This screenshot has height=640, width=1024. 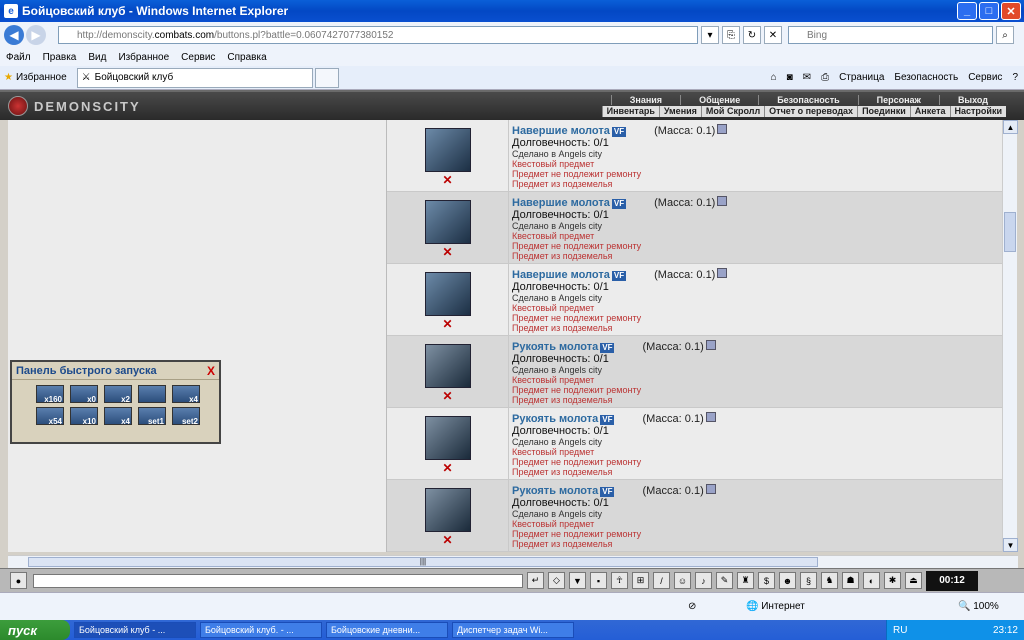 I want to click on nav-character: Персонаж, so click(x=898, y=100).